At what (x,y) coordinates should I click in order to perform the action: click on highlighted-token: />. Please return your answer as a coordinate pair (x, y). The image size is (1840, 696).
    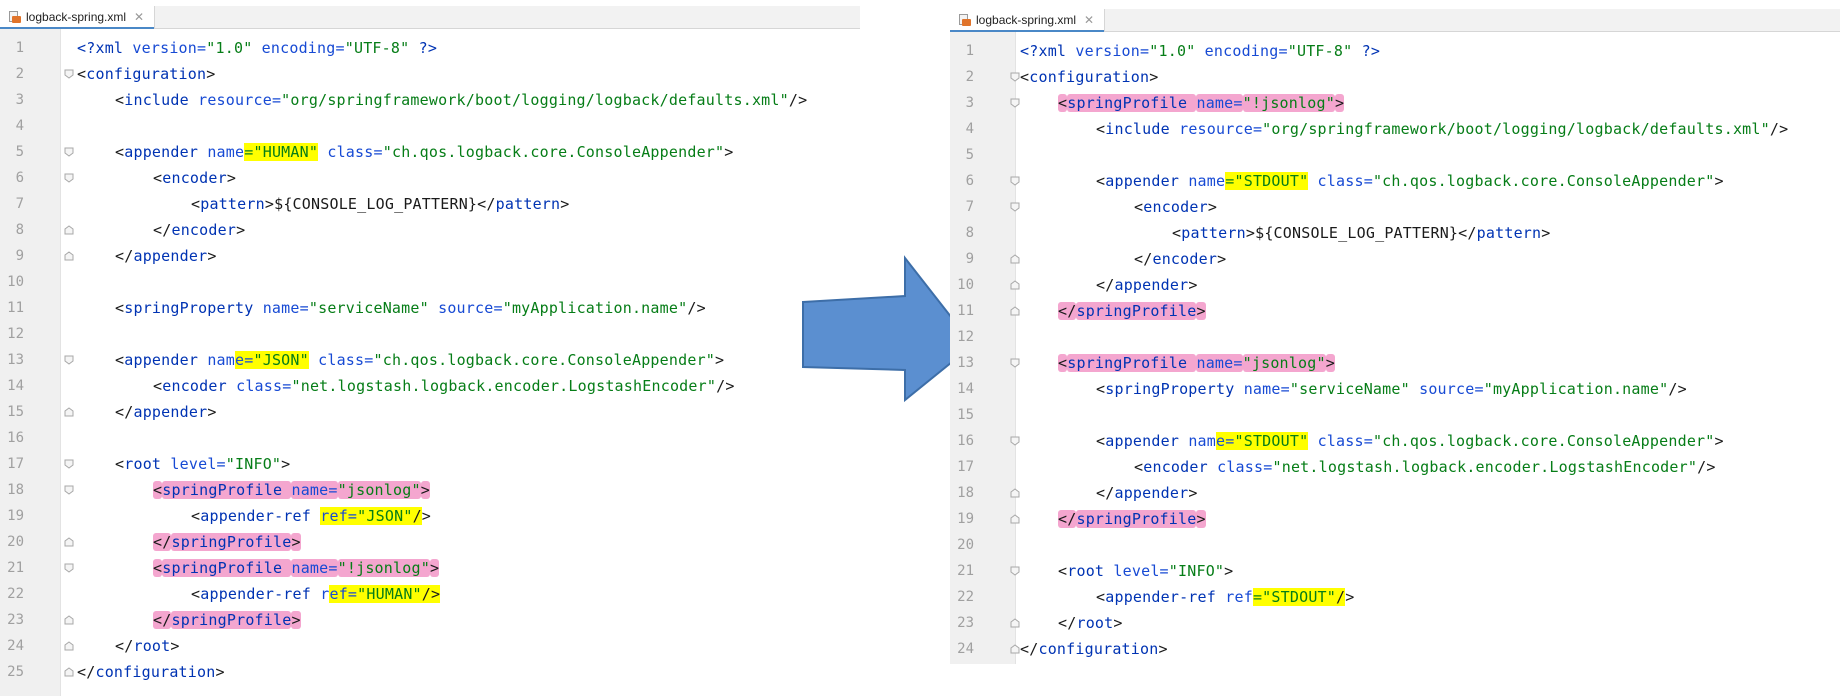
    Looking at the image, I should click on (431, 594).